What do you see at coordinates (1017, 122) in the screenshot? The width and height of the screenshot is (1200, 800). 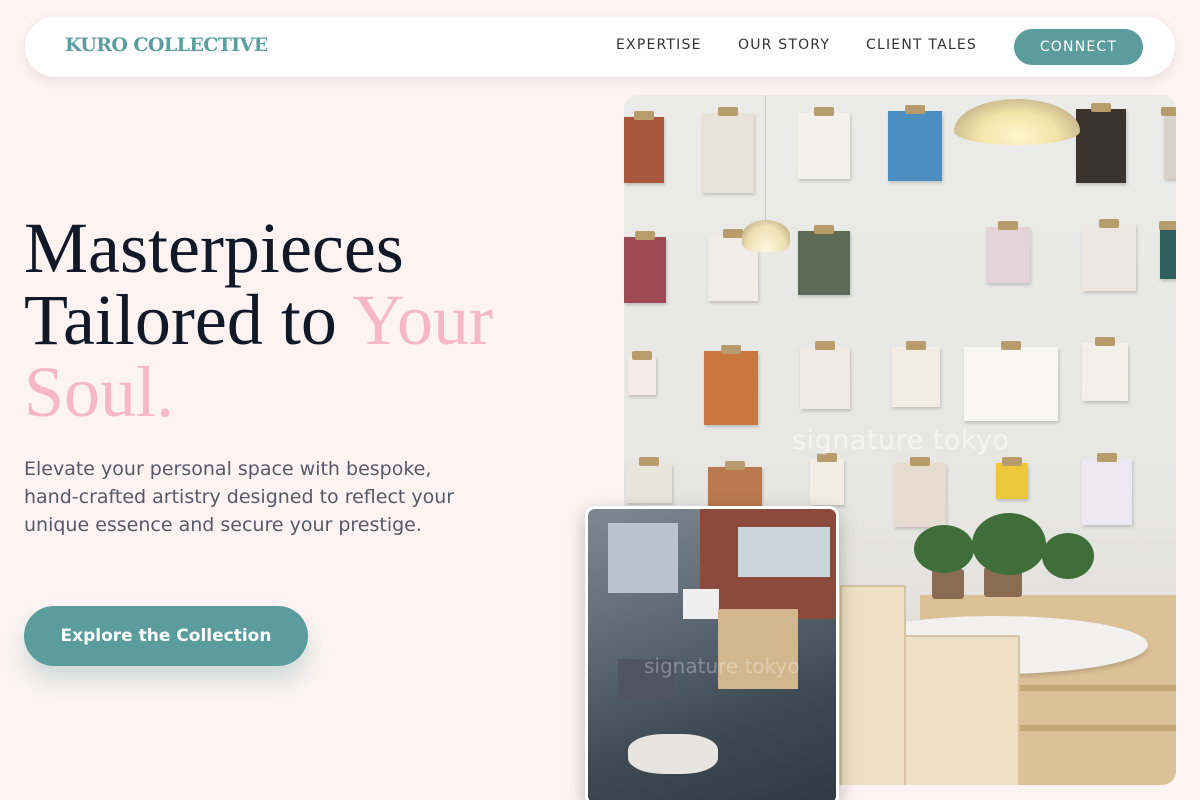 I see `pendant-lamp-large` at bounding box center [1017, 122].